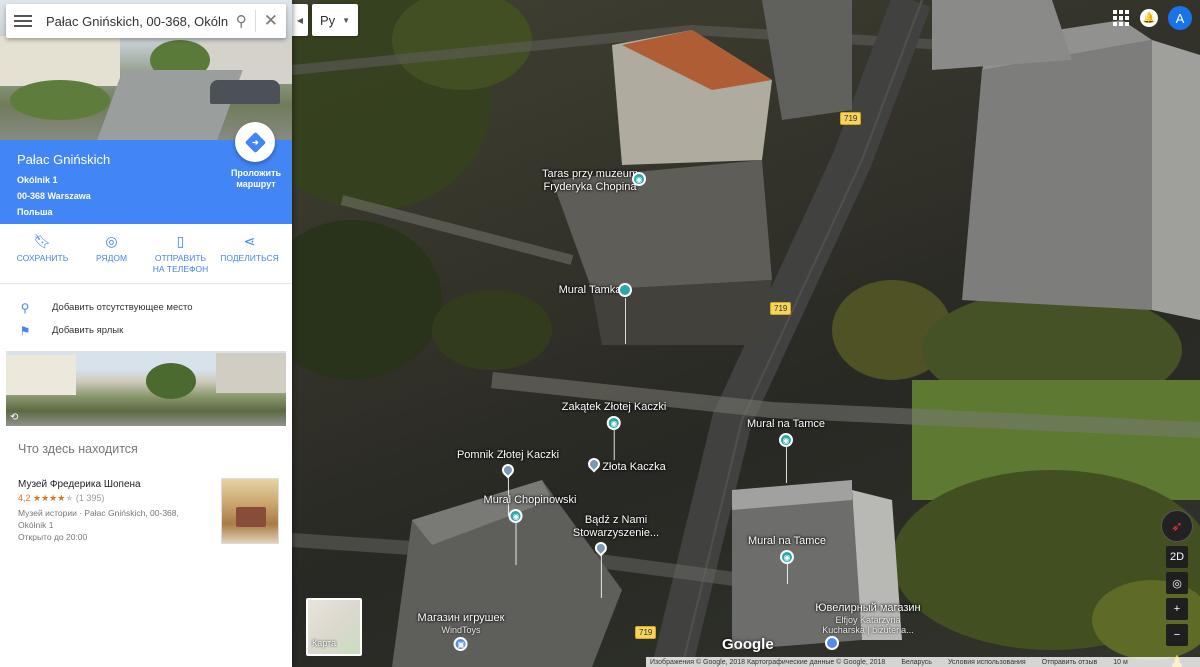  What do you see at coordinates (155, 330) in the screenshot?
I see `add-label-link: ⚑ Добавить ярлык` at bounding box center [155, 330].